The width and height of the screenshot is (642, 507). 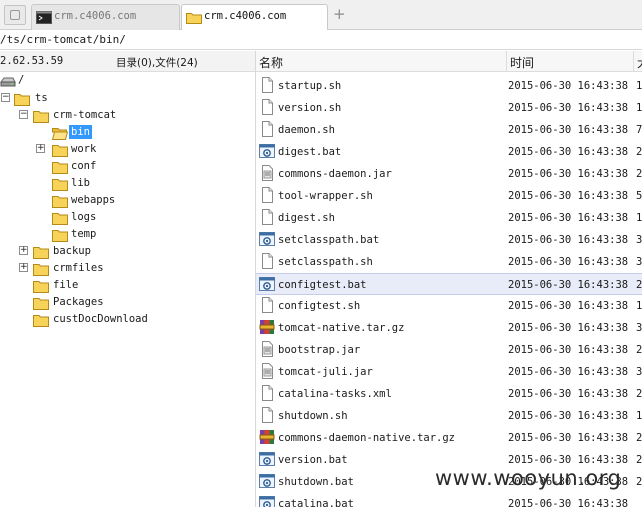 I want to click on file-row: setclasspath.sh 2015-06-30 16:43:38 3, so click(x=449, y=262).